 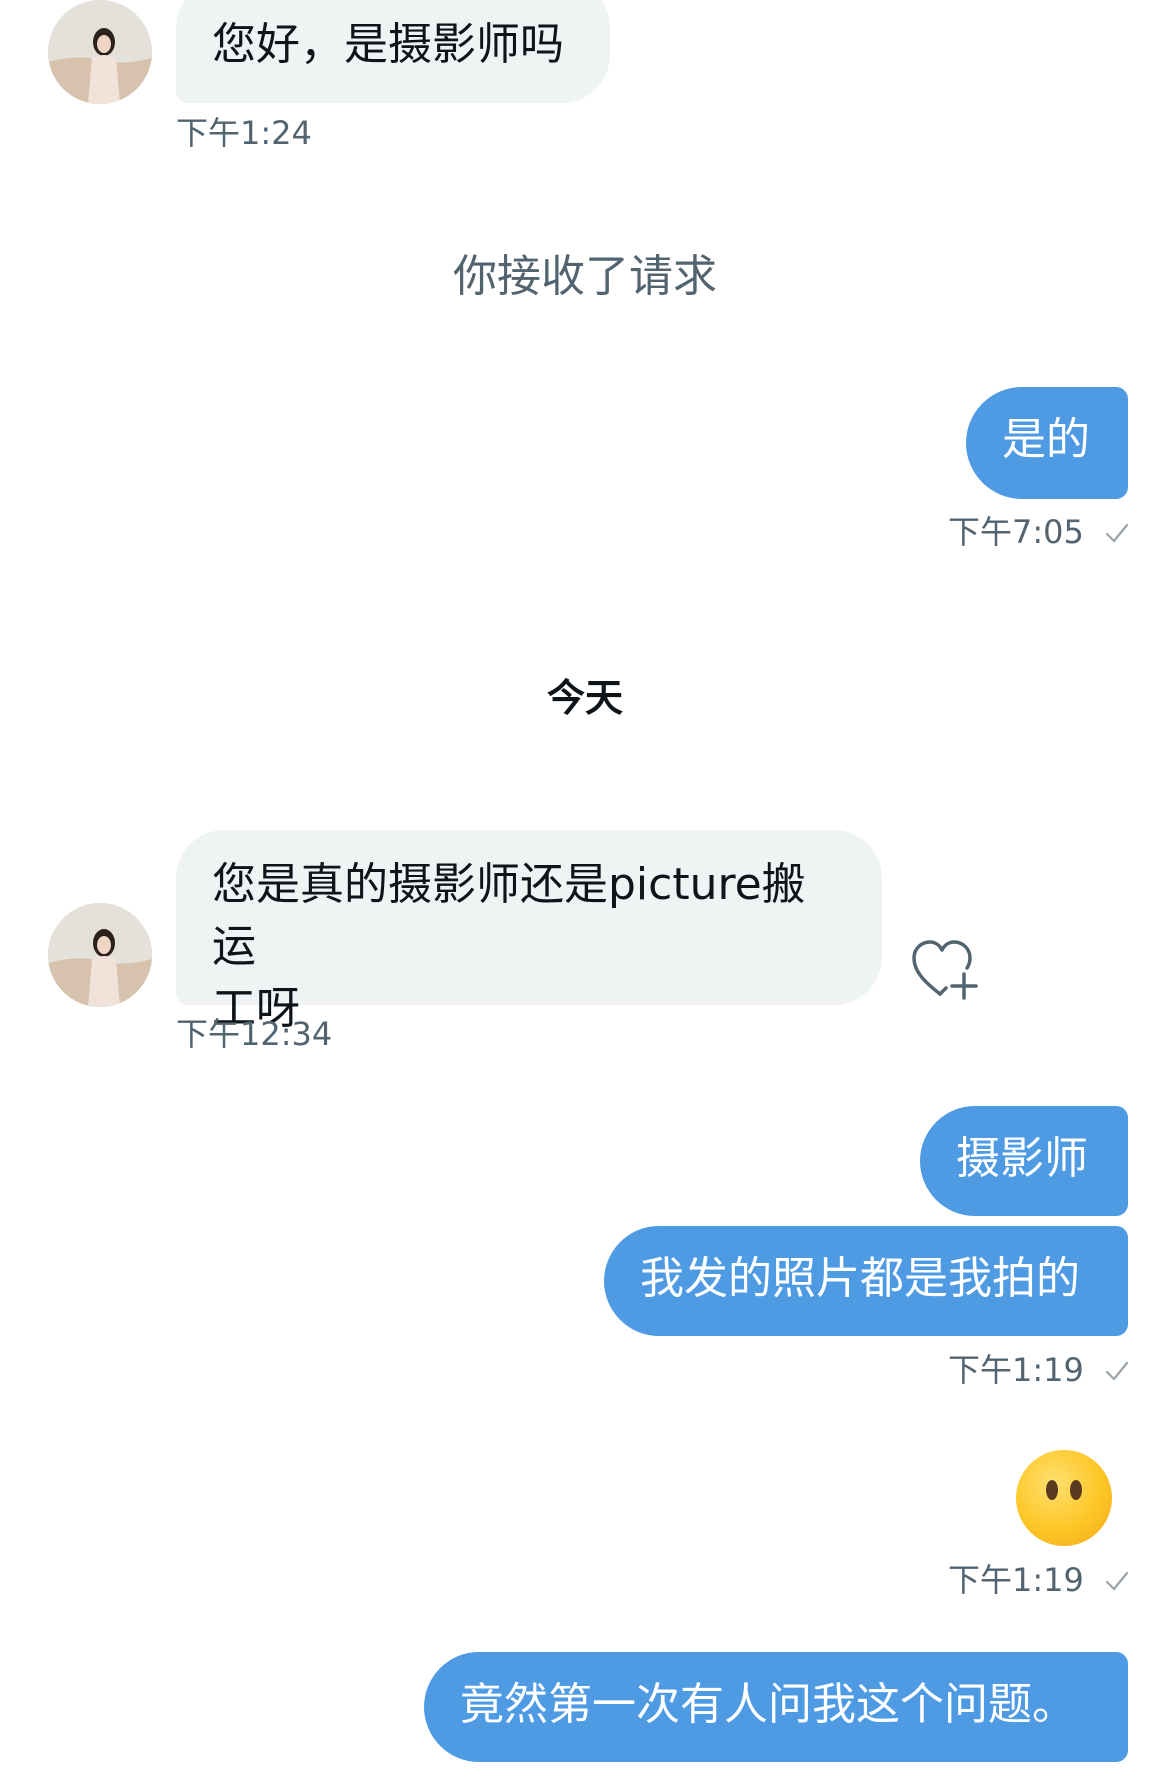 What do you see at coordinates (585, 276) in the screenshot?
I see `request-accepted-notice: 你接收了请求` at bounding box center [585, 276].